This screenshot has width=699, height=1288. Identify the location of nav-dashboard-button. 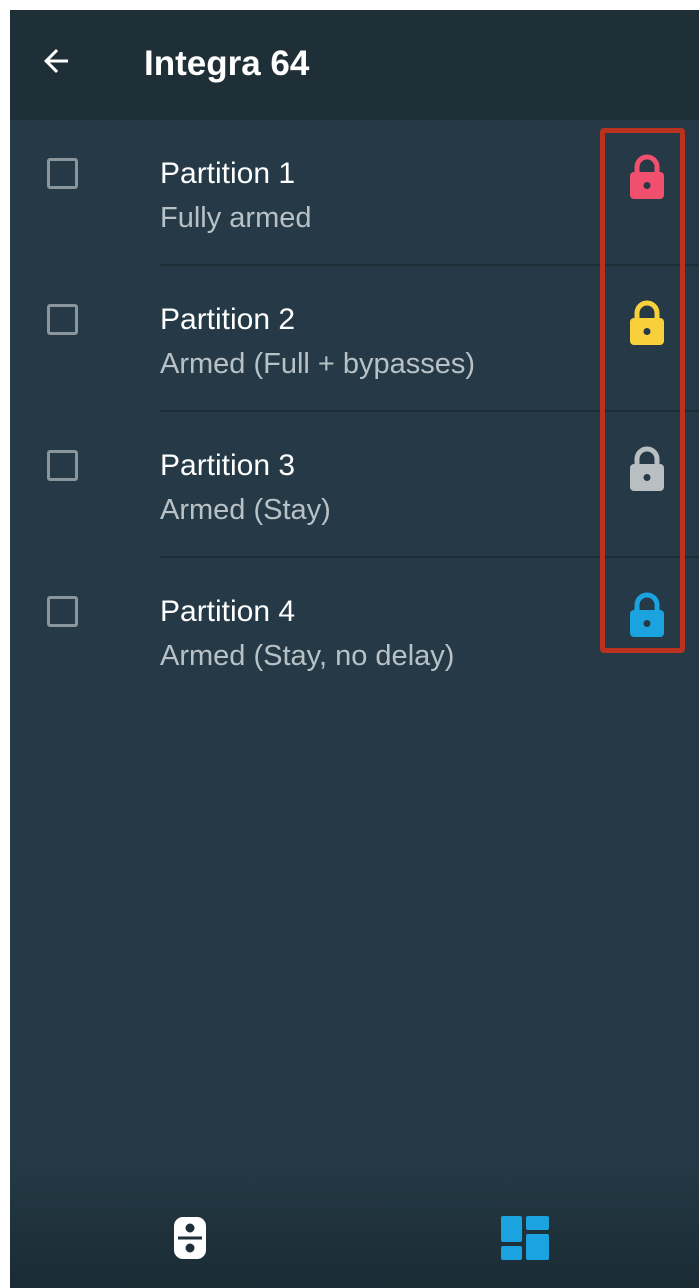
(525, 1238).